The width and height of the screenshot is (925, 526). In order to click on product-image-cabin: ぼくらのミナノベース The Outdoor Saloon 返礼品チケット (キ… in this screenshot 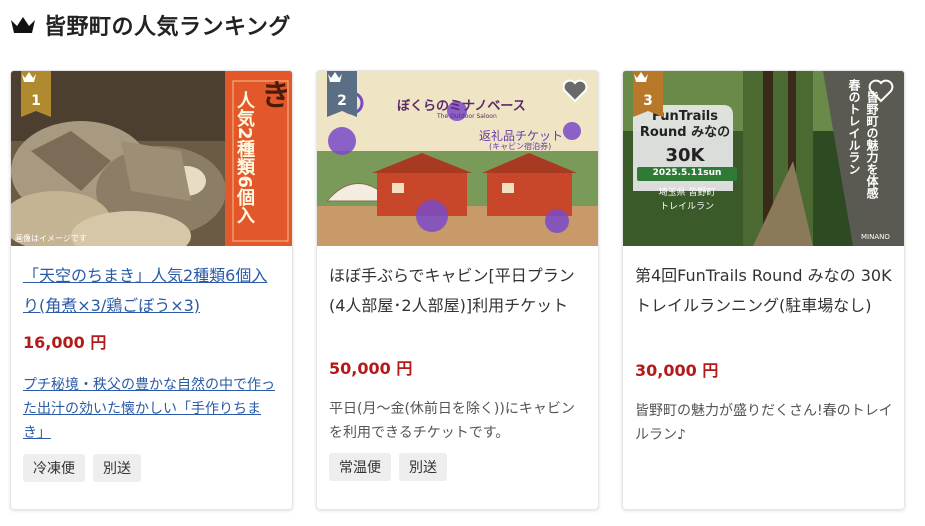, I will do `click(457, 158)`.